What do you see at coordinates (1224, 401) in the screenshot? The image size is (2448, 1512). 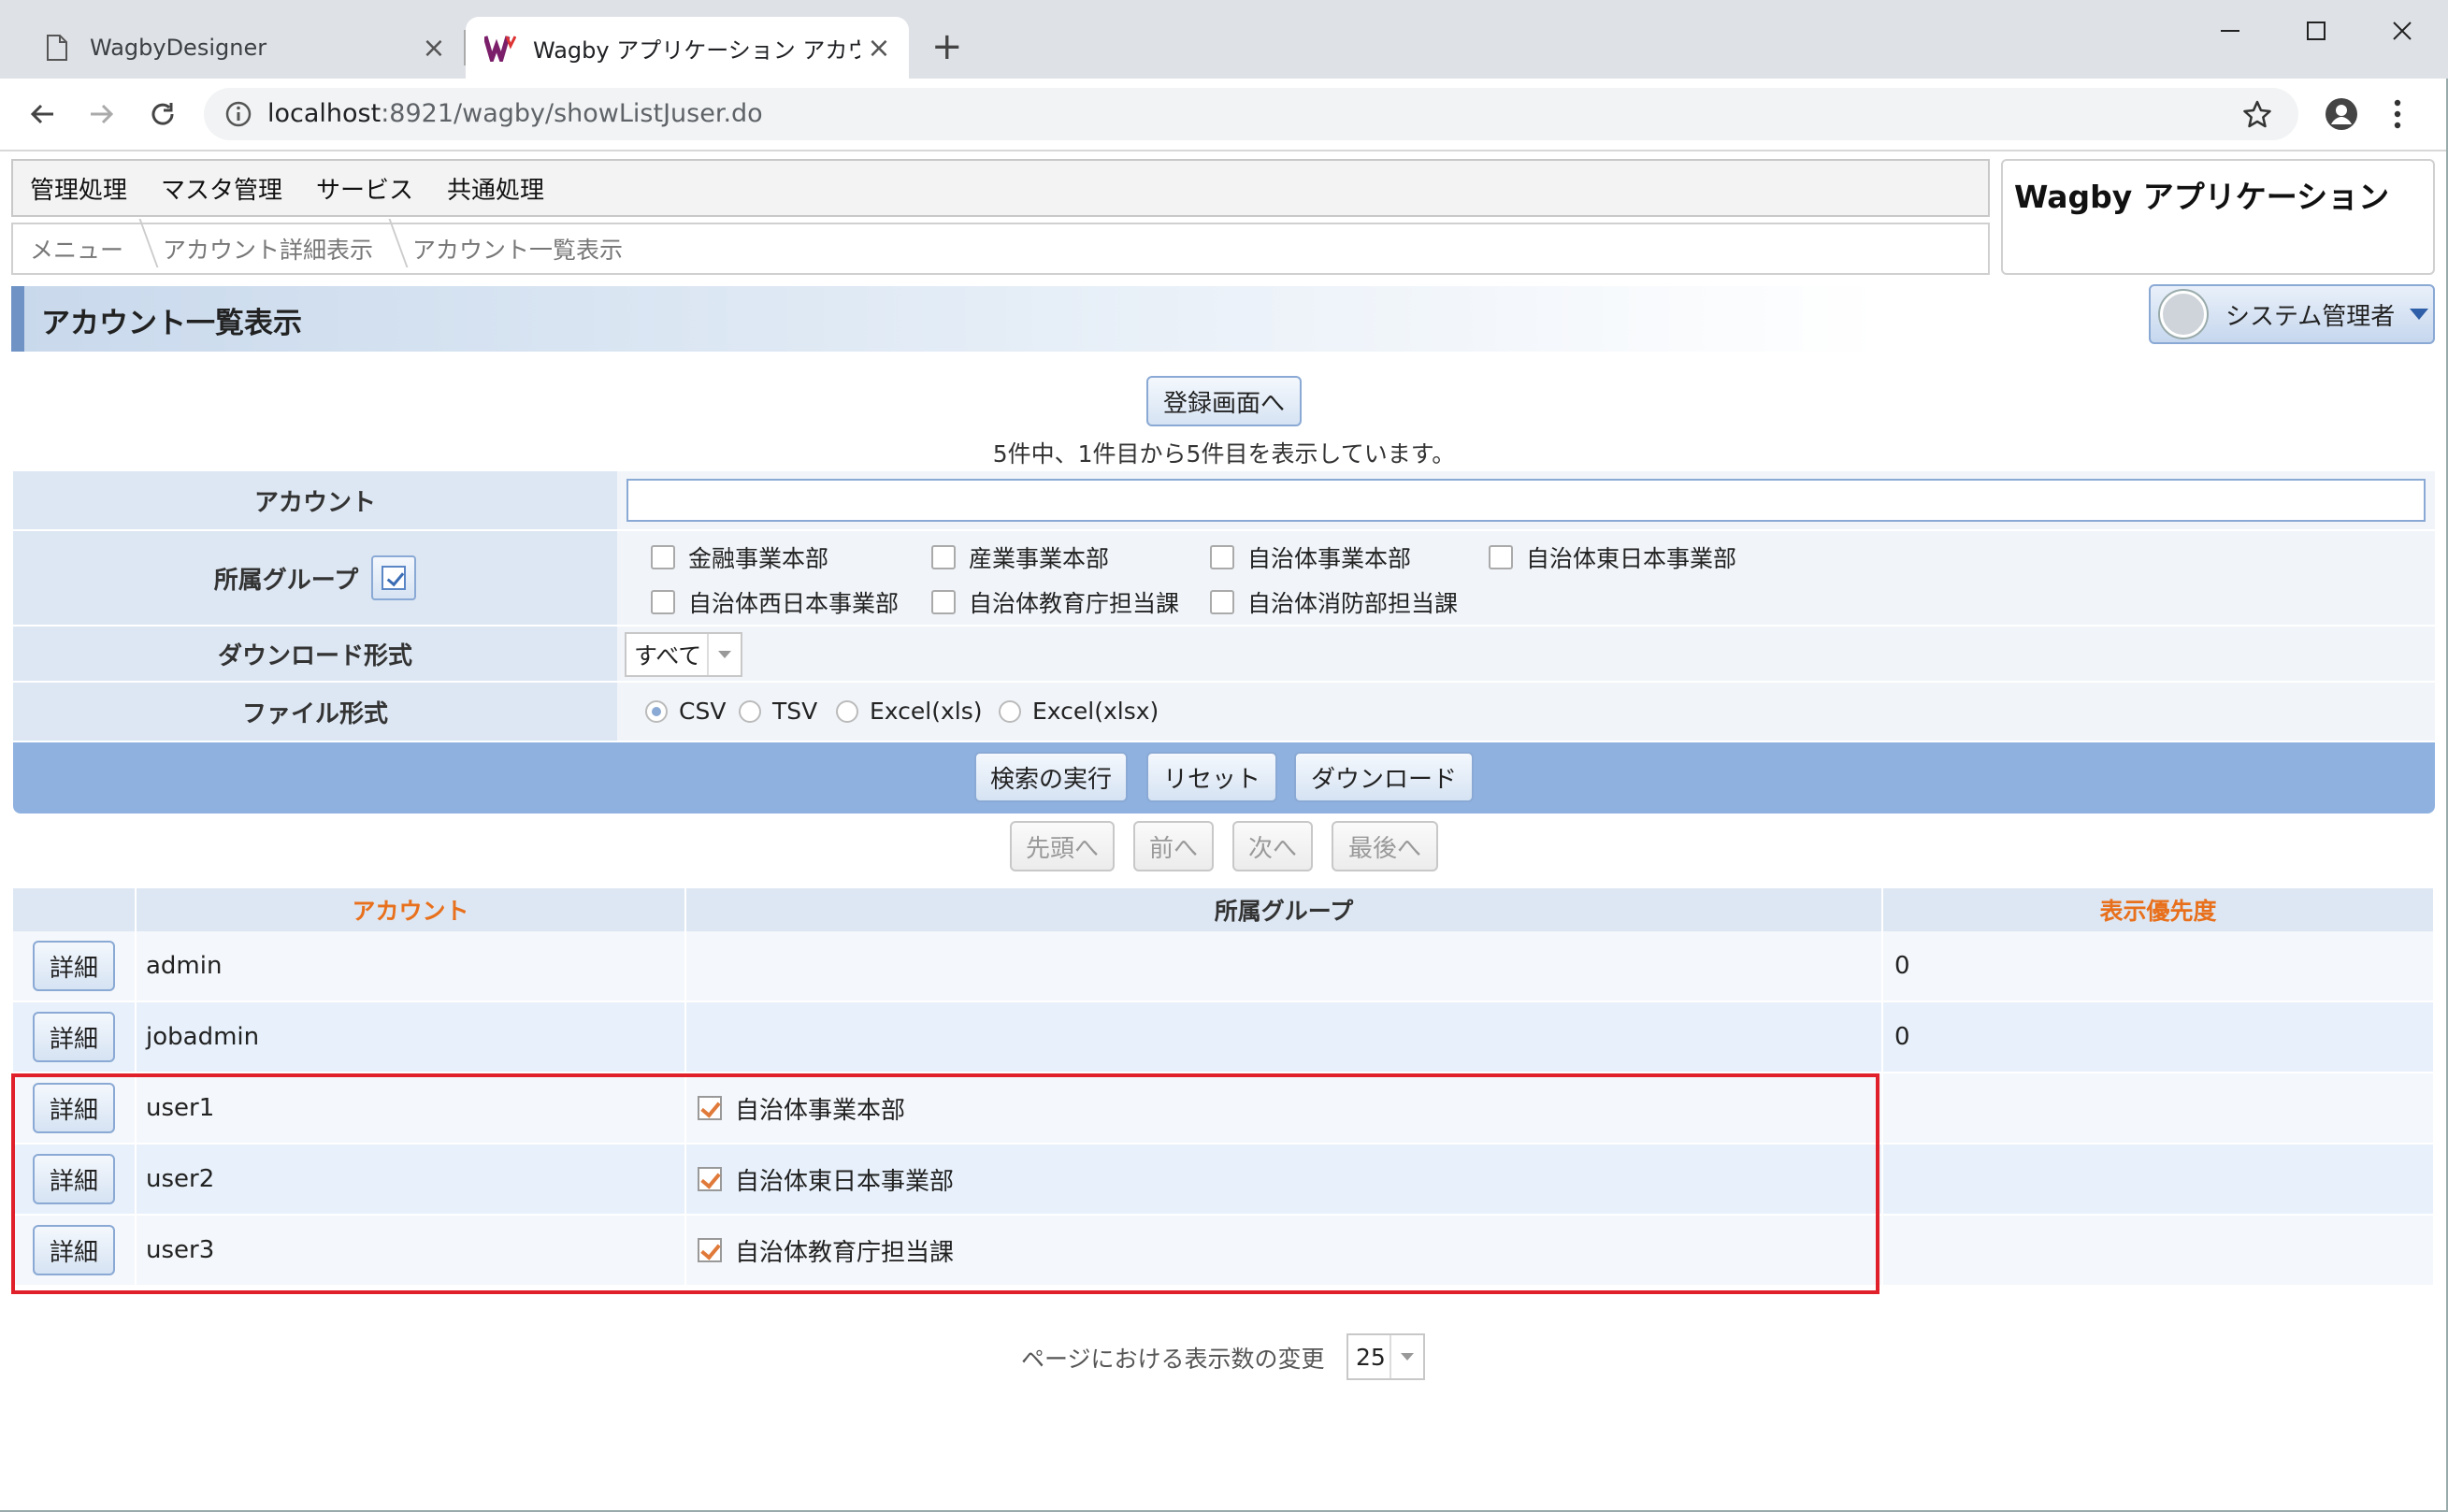 I see `register-button: 登録画面へ` at bounding box center [1224, 401].